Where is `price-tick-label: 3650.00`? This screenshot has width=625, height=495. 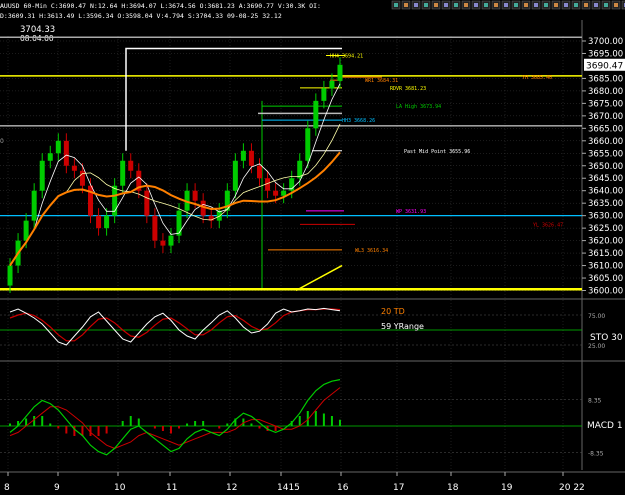
price-tick-label: 3650.00 is located at coordinates (605, 167).